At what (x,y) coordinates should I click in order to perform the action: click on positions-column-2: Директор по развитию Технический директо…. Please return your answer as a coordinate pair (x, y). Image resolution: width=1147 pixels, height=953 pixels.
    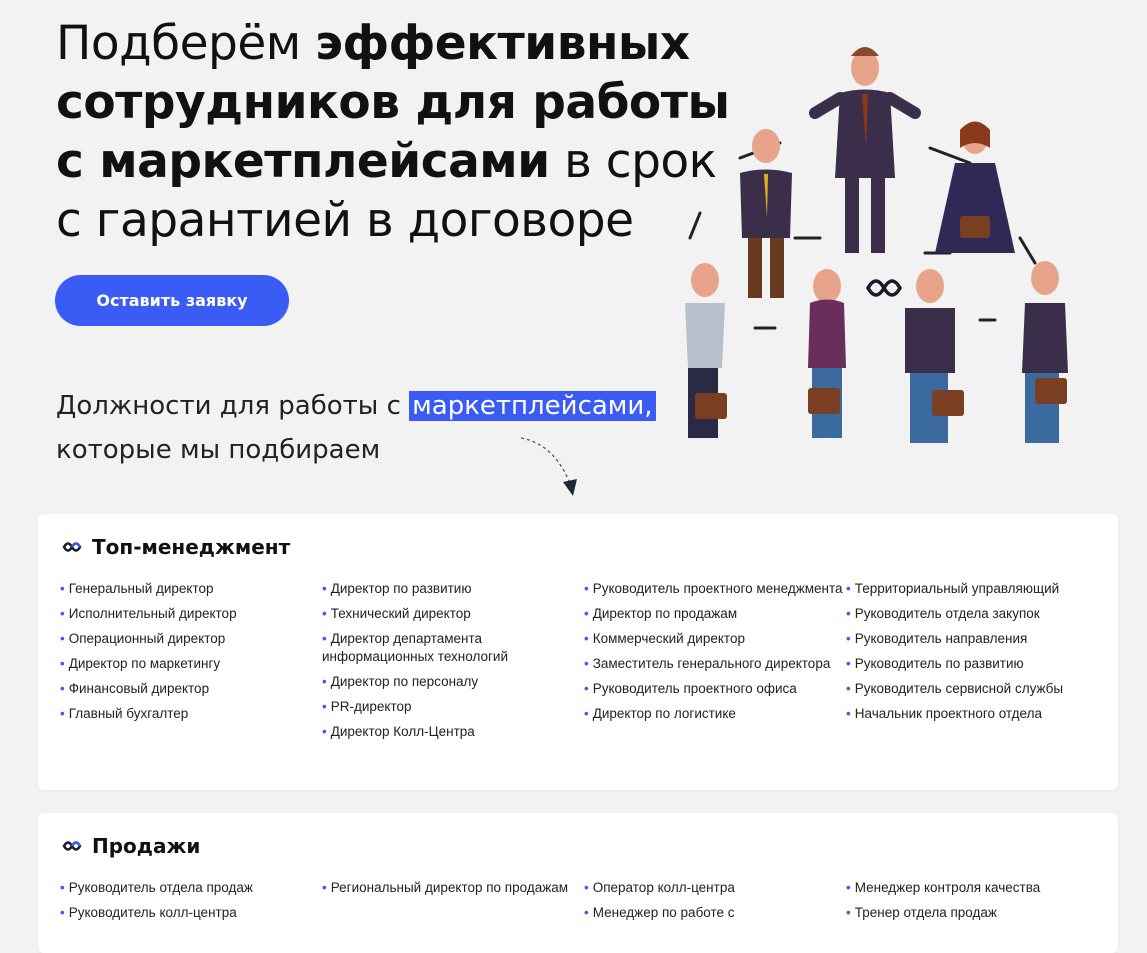
    Looking at the image, I should click on (453, 664).